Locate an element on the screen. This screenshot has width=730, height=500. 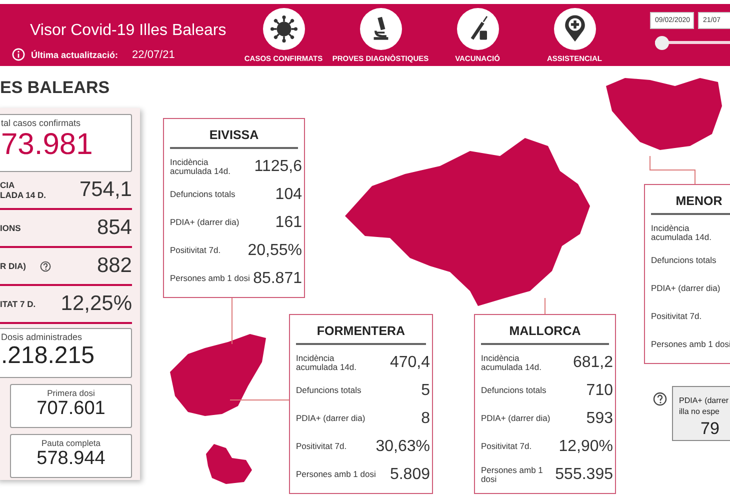
metric-value: 5 is located at coordinates (425, 391).